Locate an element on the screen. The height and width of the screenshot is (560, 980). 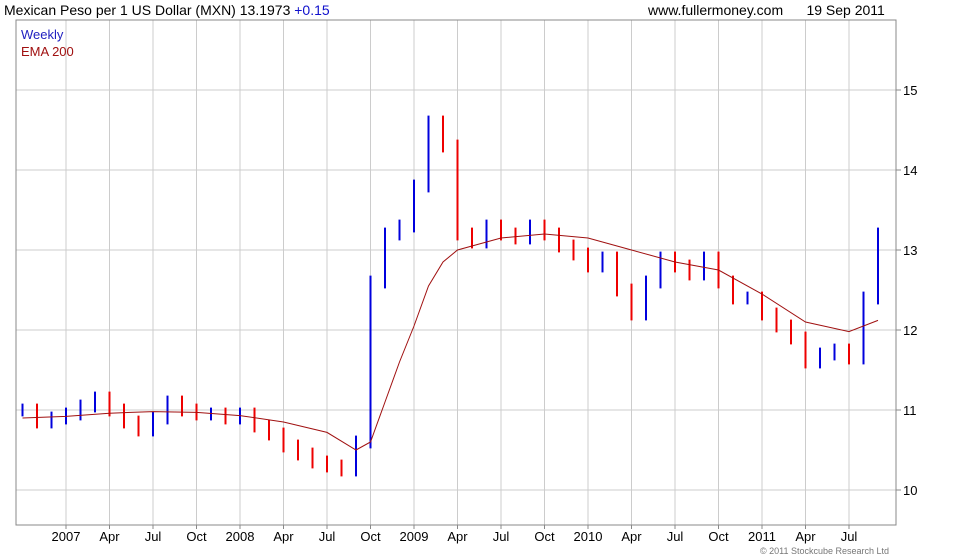
y-tick-label: 10 is located at coordinates (910, 490).